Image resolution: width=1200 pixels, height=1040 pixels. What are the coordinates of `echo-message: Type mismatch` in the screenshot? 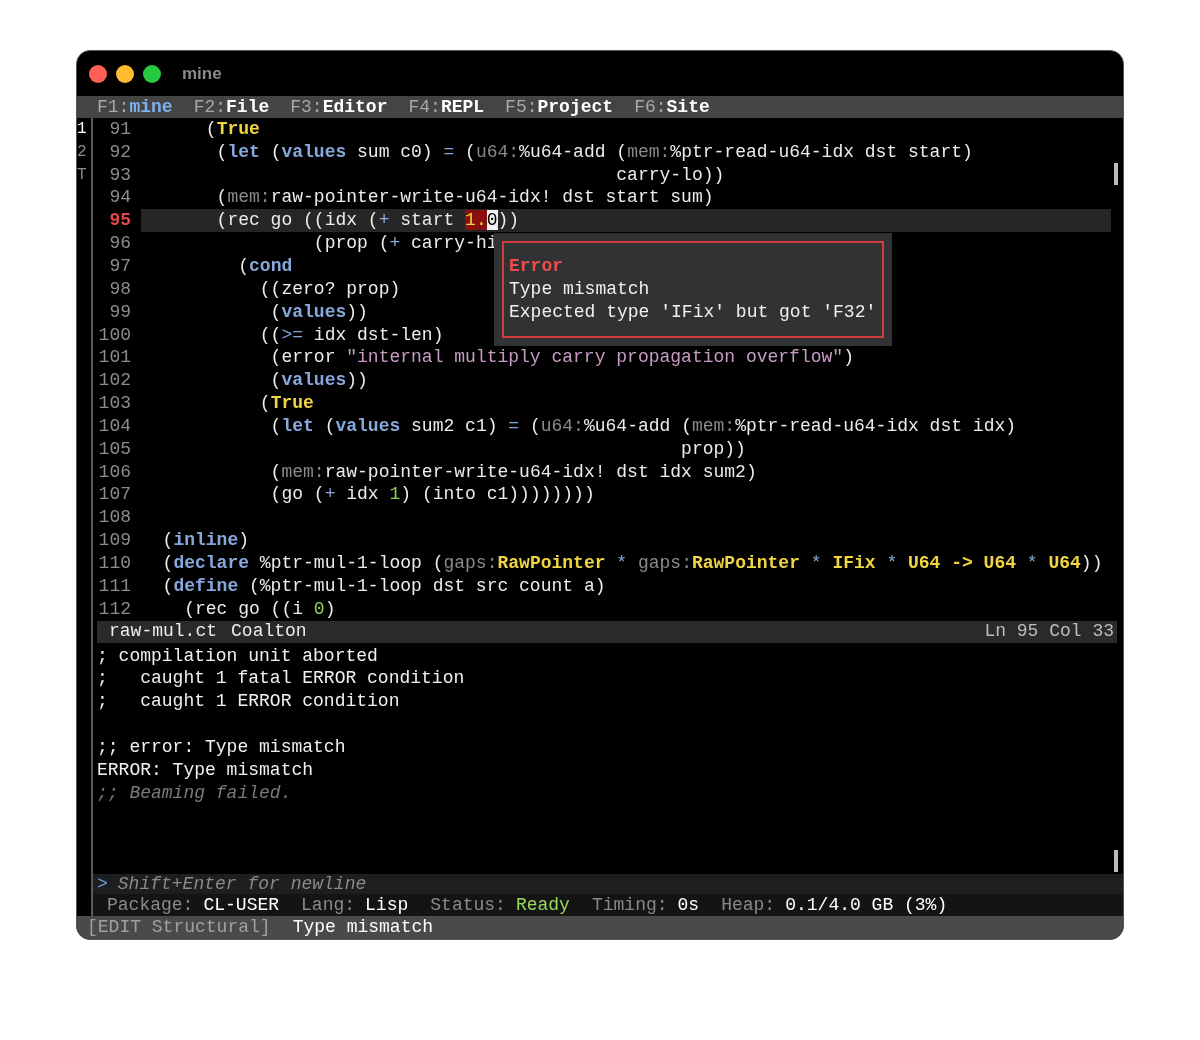 It's located at (363, 927).